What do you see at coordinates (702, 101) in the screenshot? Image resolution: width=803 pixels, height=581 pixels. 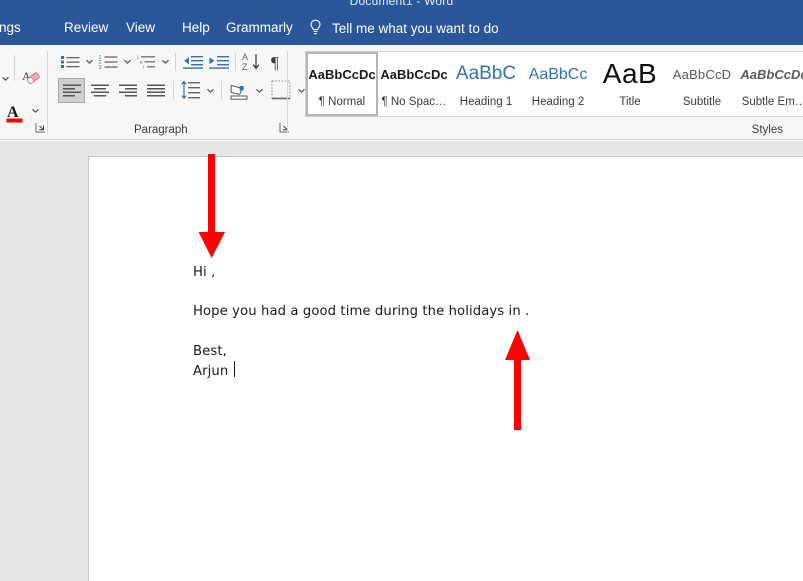 I see `style-name-subtitle: Subtitle` at bounding box center [702, 101].